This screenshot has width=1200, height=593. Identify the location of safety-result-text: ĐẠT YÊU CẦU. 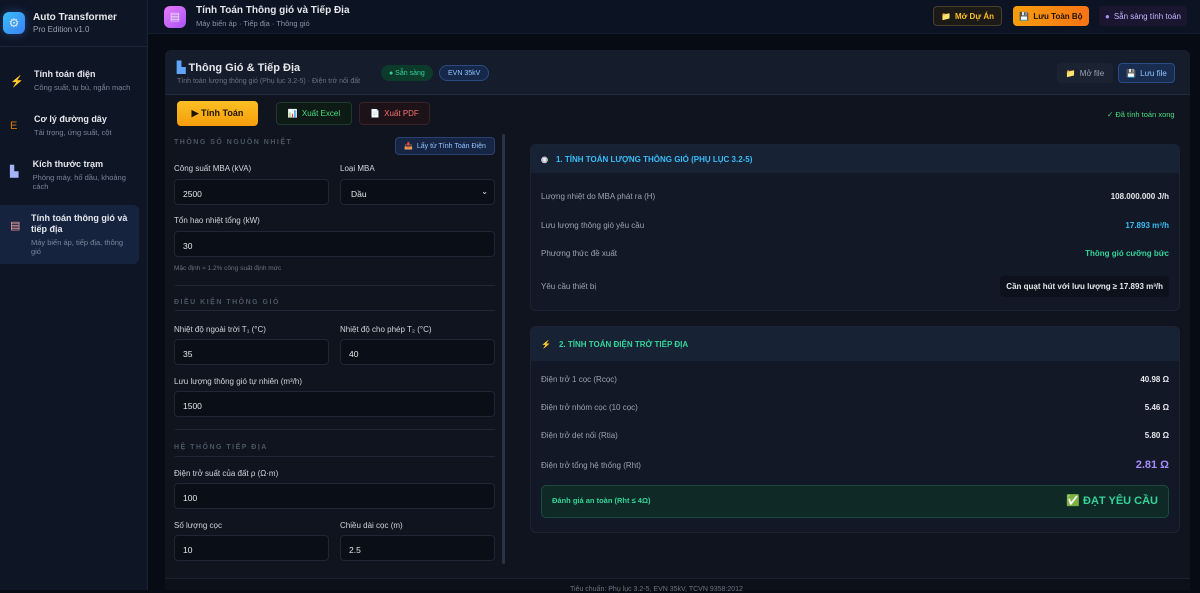
(1120, 501).